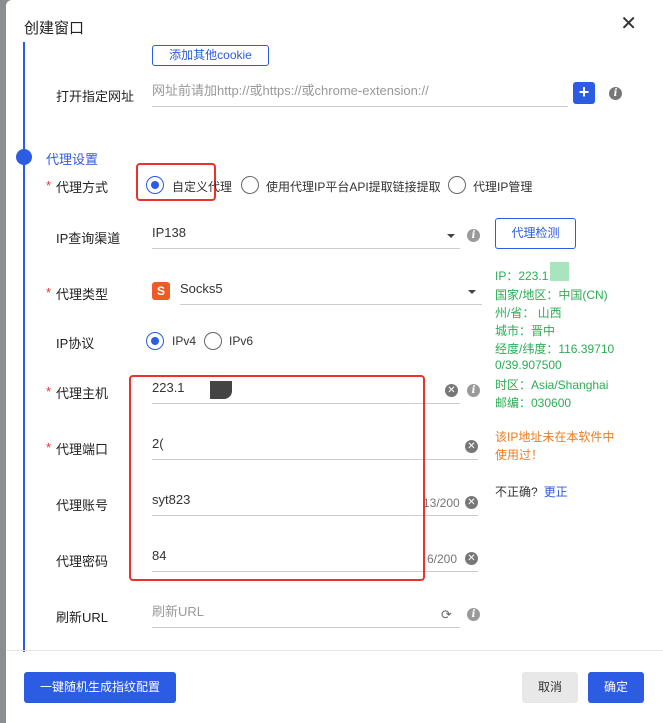 This screenshot has width=663, height=723. I want to click on socks-icon: S, so click(161, 291).